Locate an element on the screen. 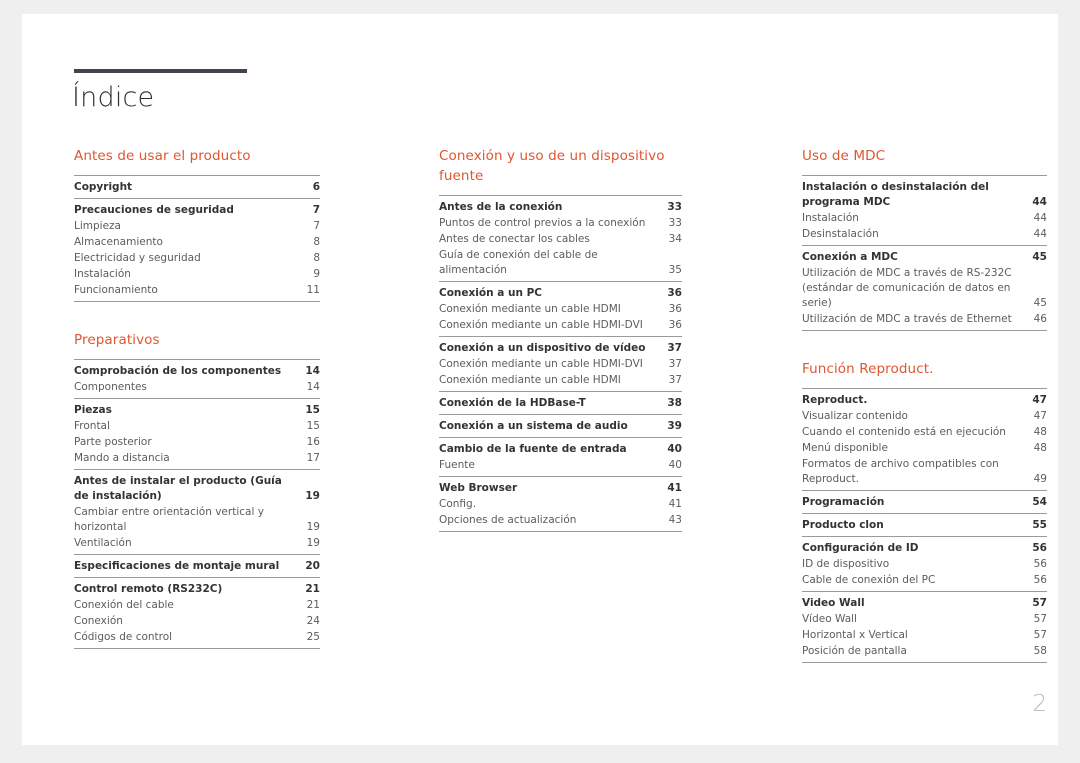 This screenshot has width=1080, height=763. toc-entry: Vídeo Wall 57 is located at coordinates (924, 619).